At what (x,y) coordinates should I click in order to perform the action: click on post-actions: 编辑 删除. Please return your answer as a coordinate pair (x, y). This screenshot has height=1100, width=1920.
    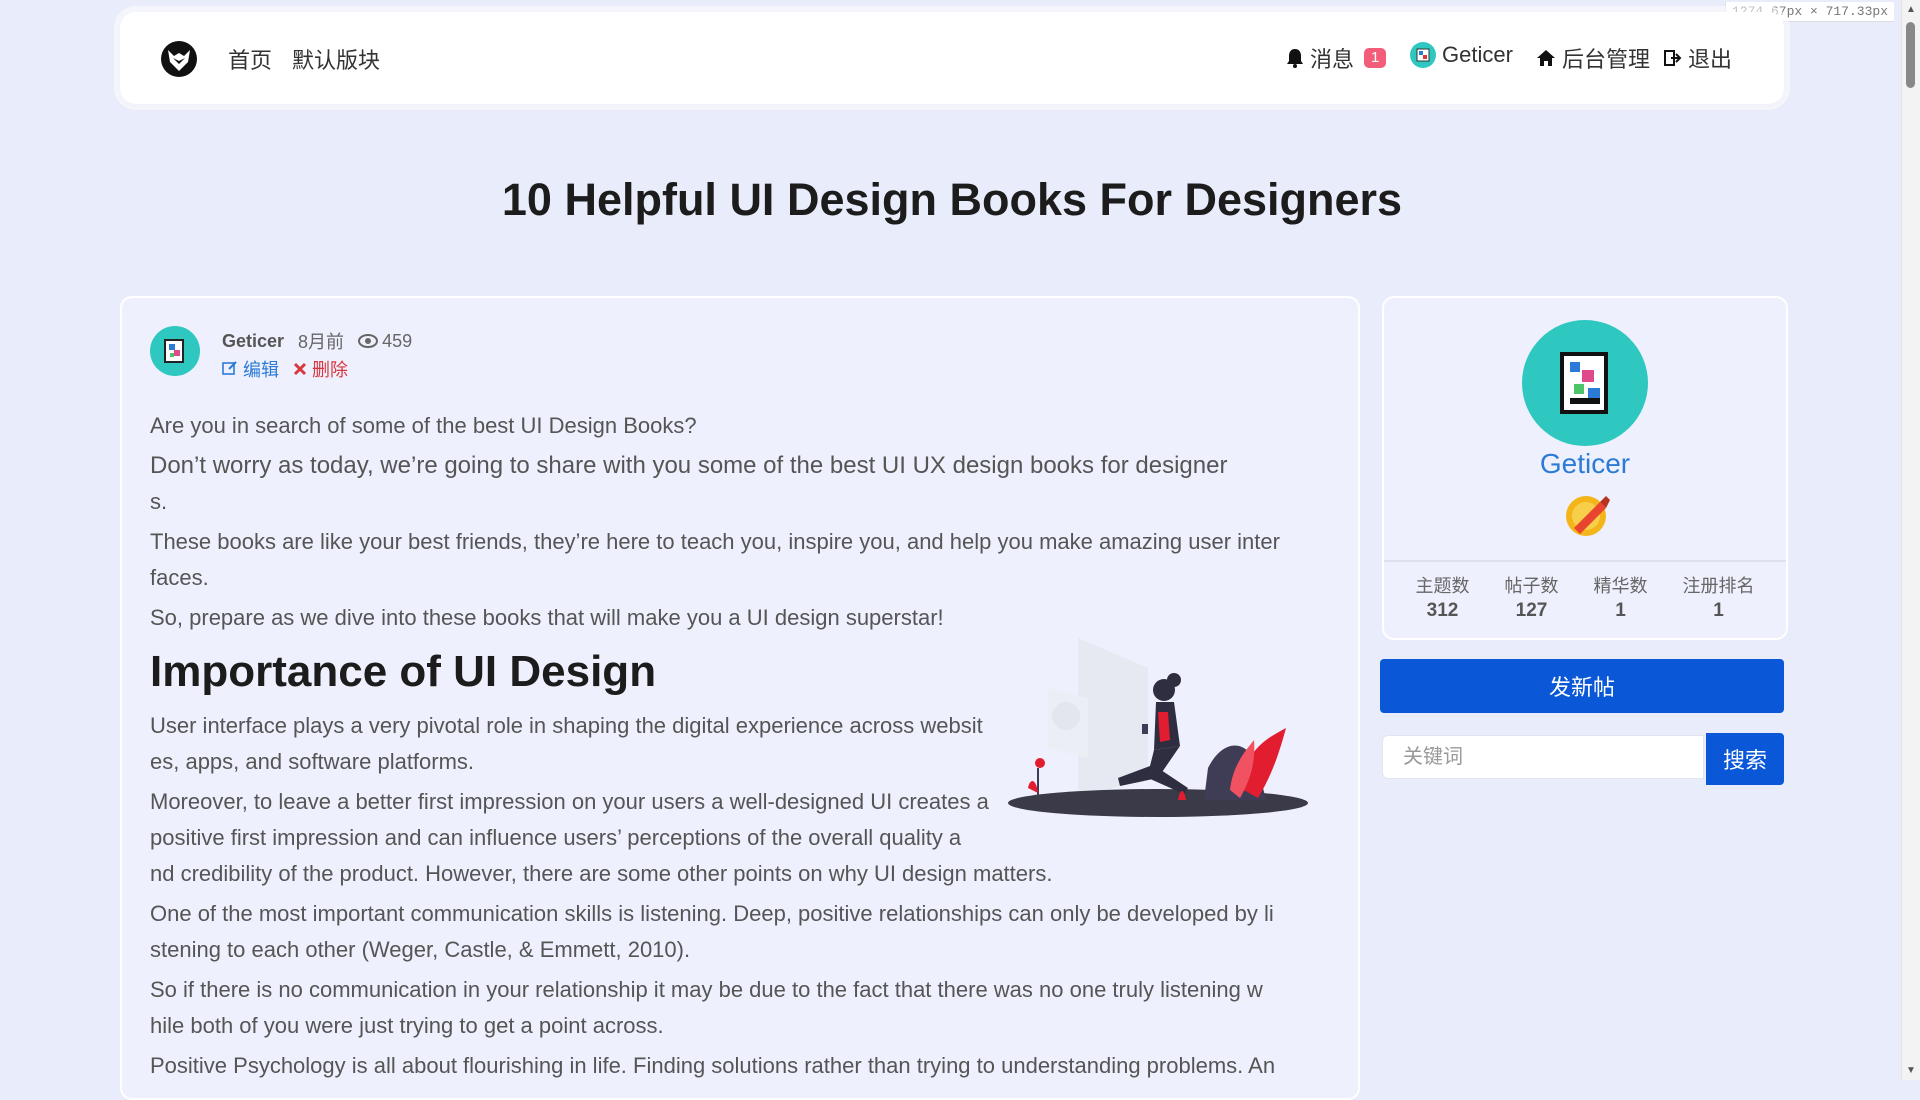
    Looking at the image, I should click on (285, 369).